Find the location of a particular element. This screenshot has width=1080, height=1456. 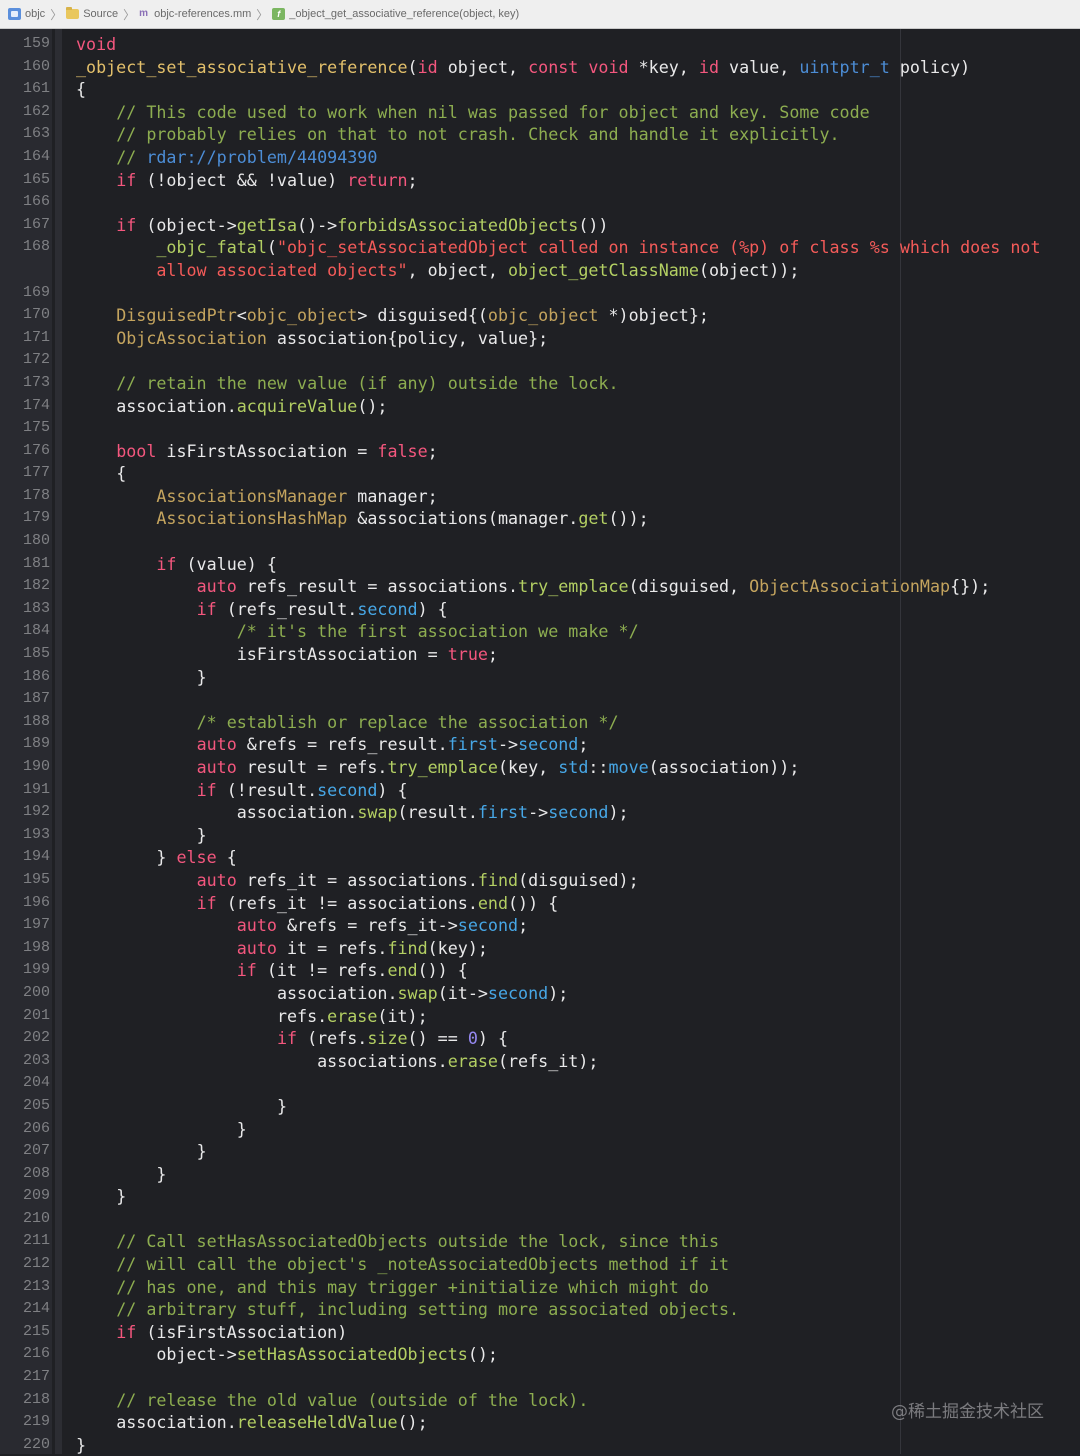

code-line: 196 if (refs_it != associations.end()) { is located at coordinates (540, 903).